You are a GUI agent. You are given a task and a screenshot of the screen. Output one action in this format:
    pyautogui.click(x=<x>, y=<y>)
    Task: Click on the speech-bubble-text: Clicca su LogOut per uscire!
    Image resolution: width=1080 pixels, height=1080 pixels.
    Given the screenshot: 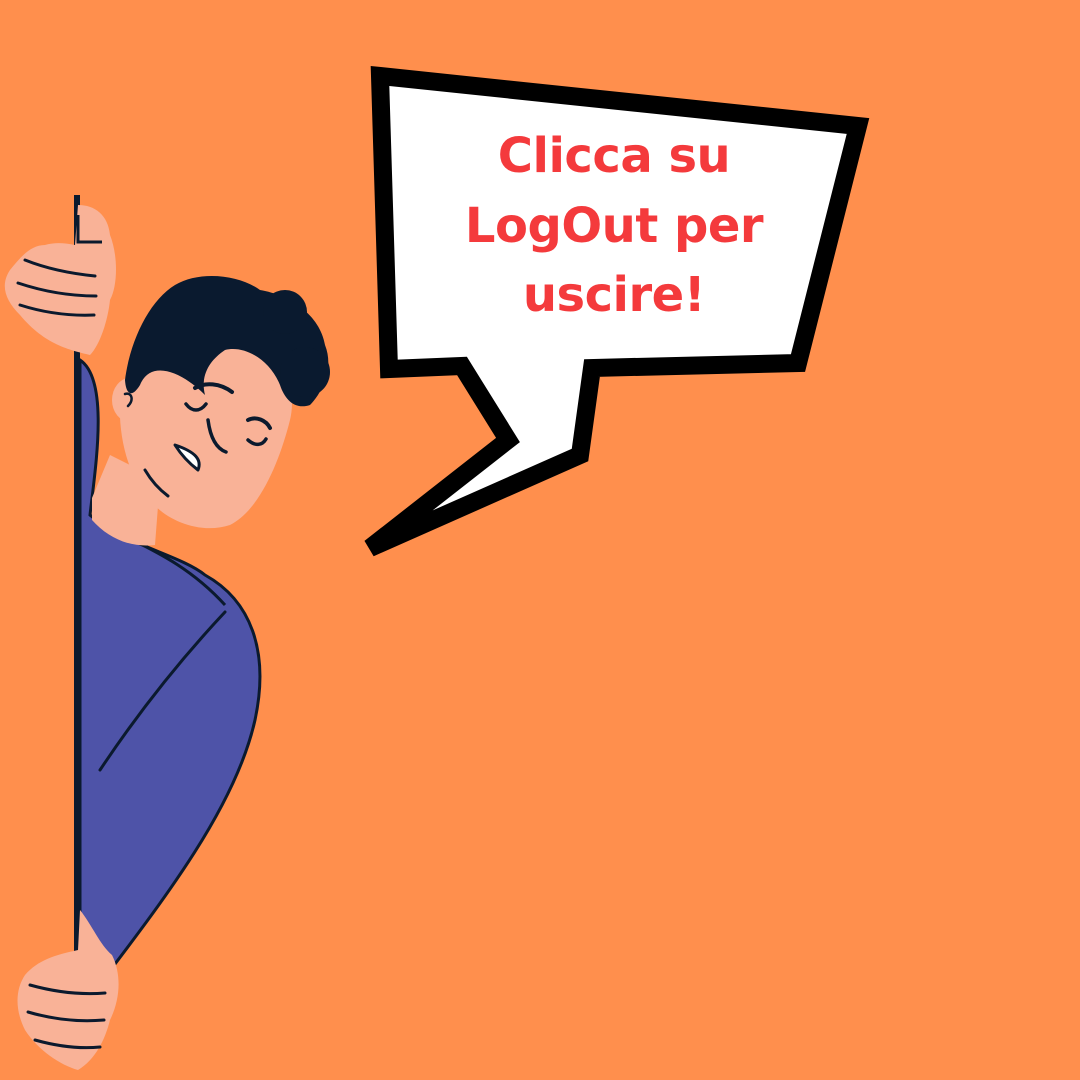 What is the action you would take?
    pyautogui.click(x=614, y=226)
    